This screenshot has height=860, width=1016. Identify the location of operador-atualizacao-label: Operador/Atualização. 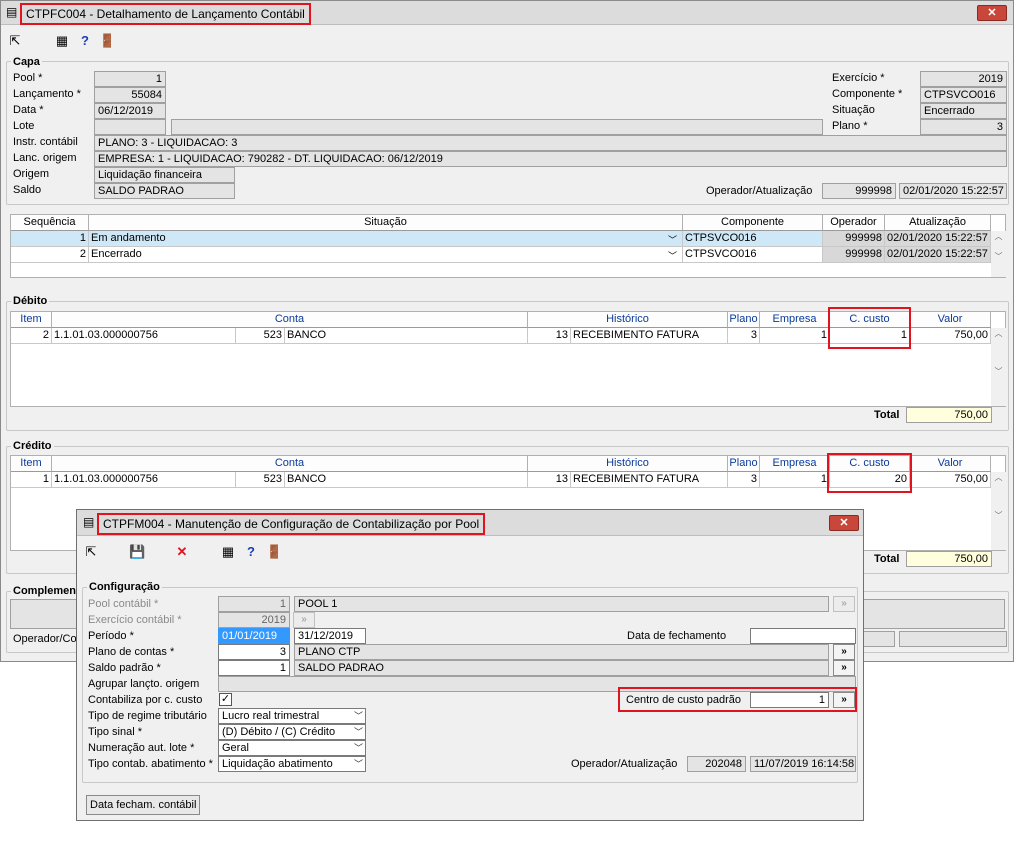
(759, 191).